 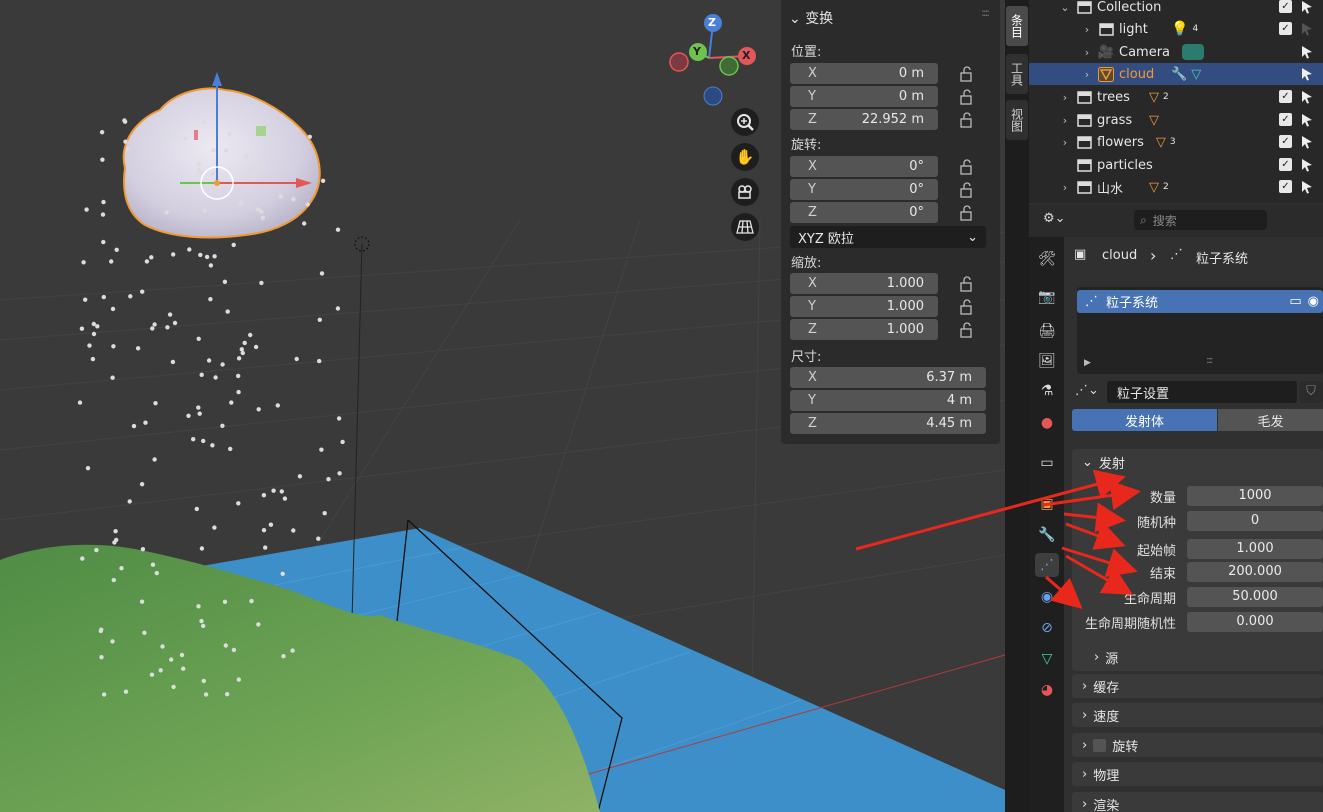 I want to click on scale-y-field: Y 1.000, so click(x=864, y=306).